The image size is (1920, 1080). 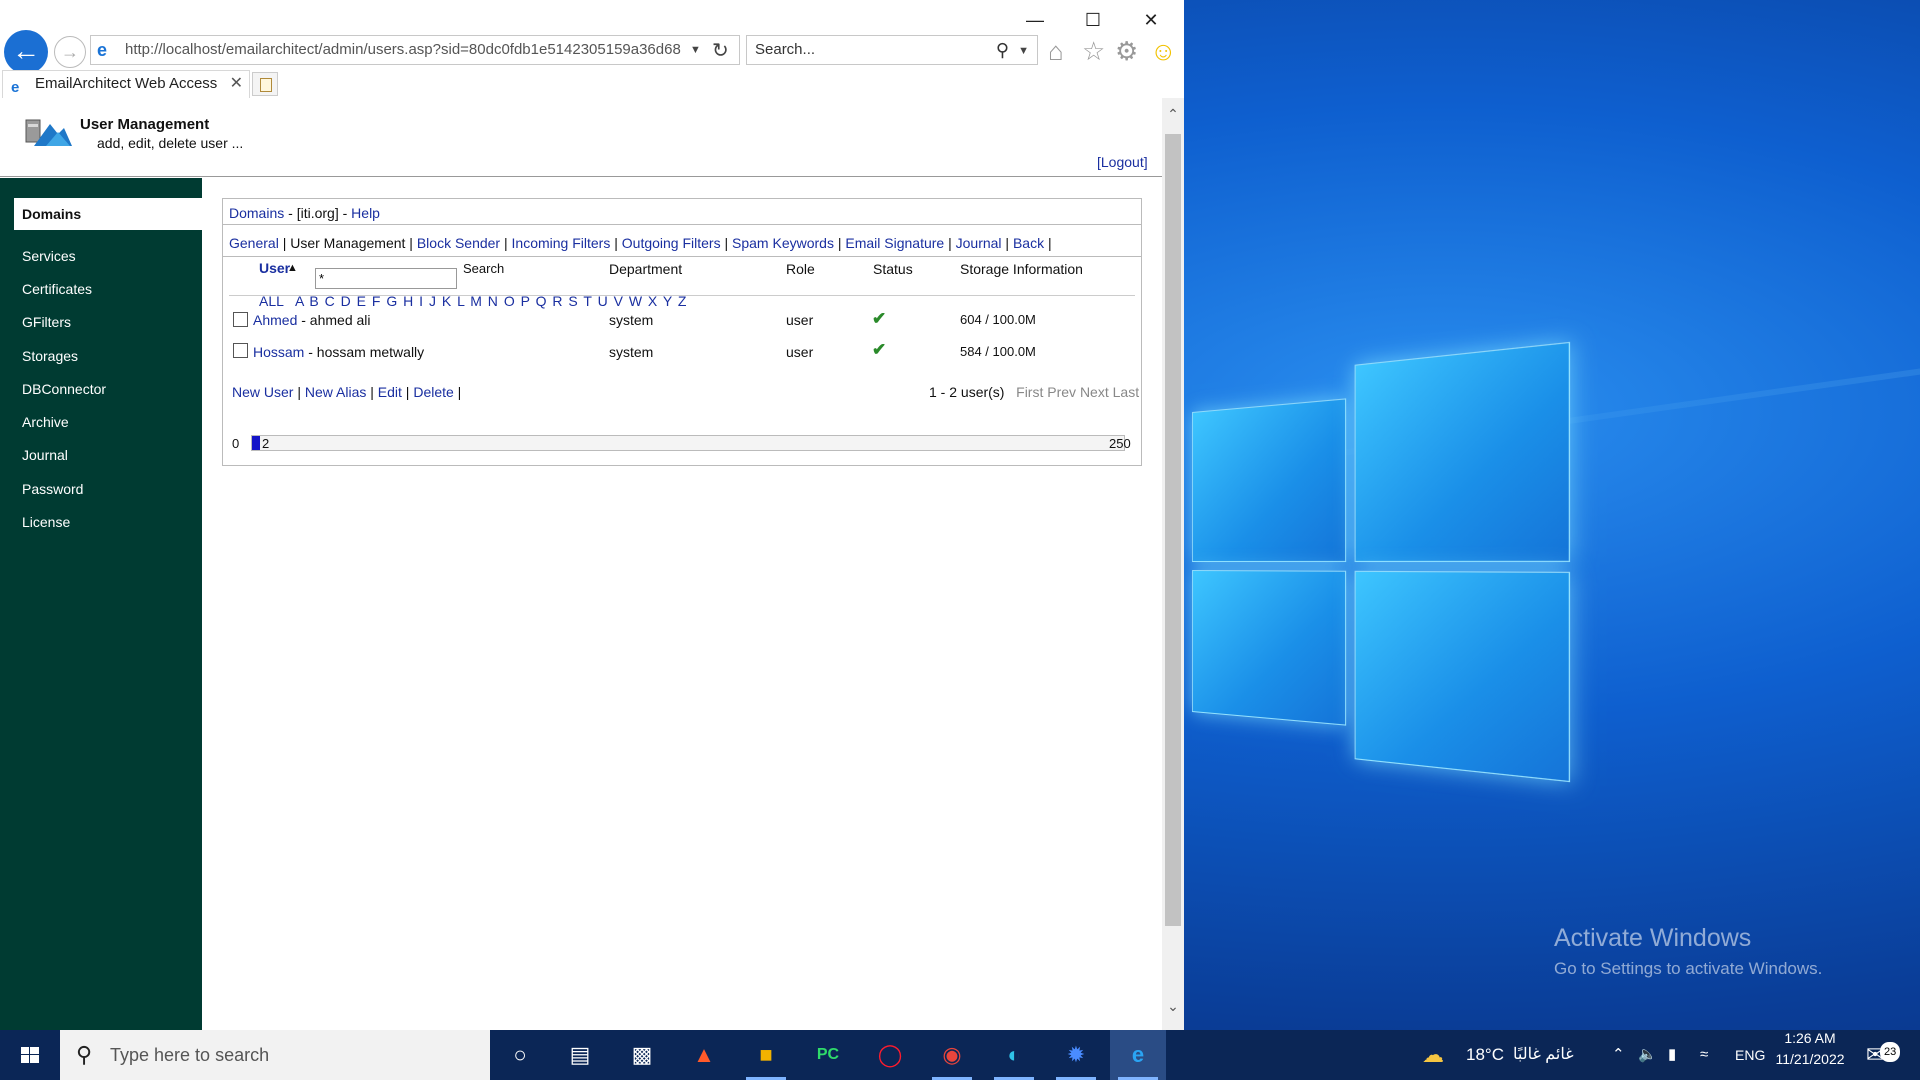 What do you see at coordinates (667, 301) in the screenshot?
I see `letter-filter-y: Y` at bounding box center [667, 301].